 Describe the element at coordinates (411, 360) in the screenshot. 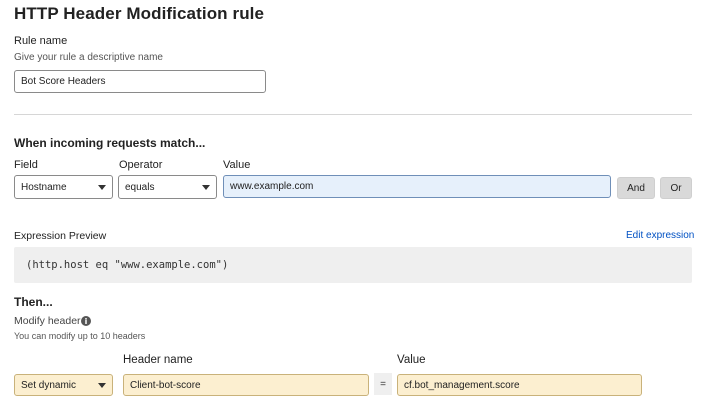

I see `header-value-label: Value` at that location.